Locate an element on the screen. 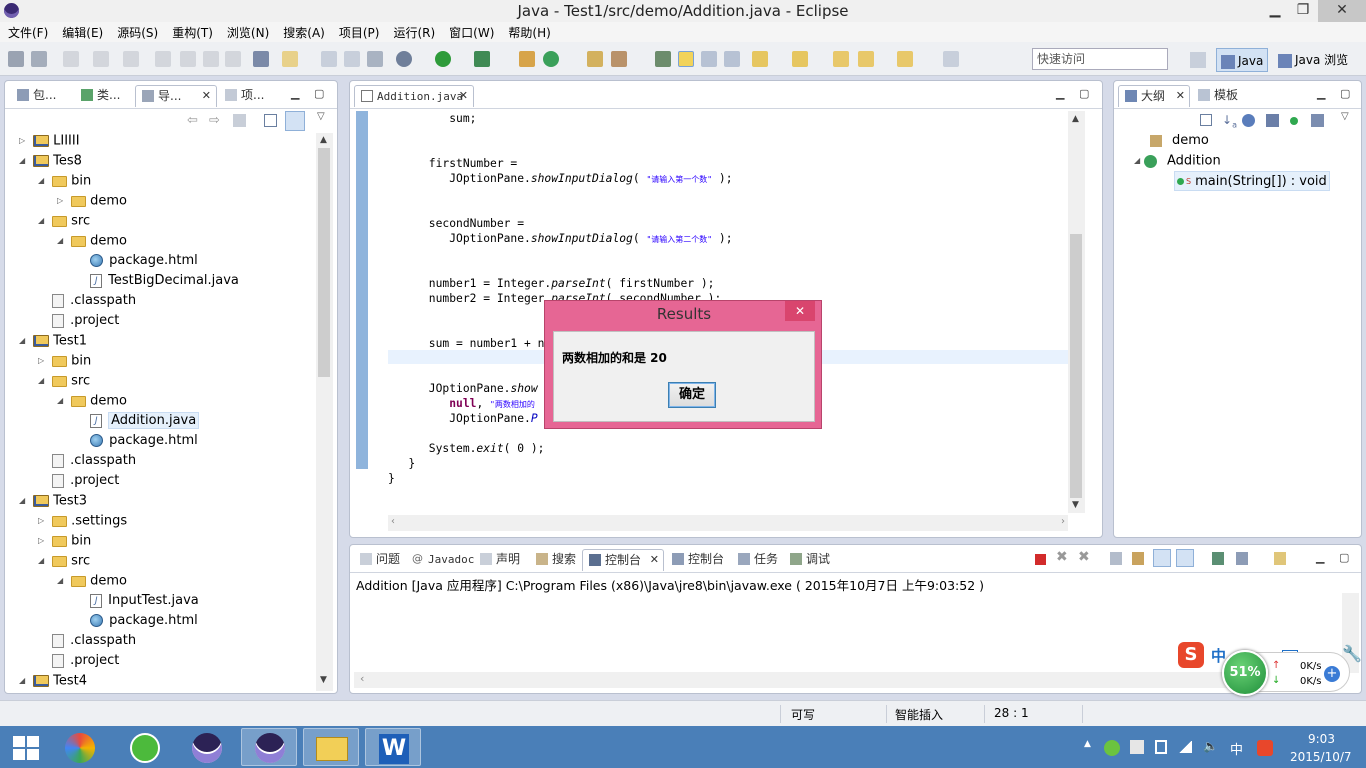 The image size is (1366, 768). tree-item: J TestBigDecimal.java is located at coordinates (157, 281).